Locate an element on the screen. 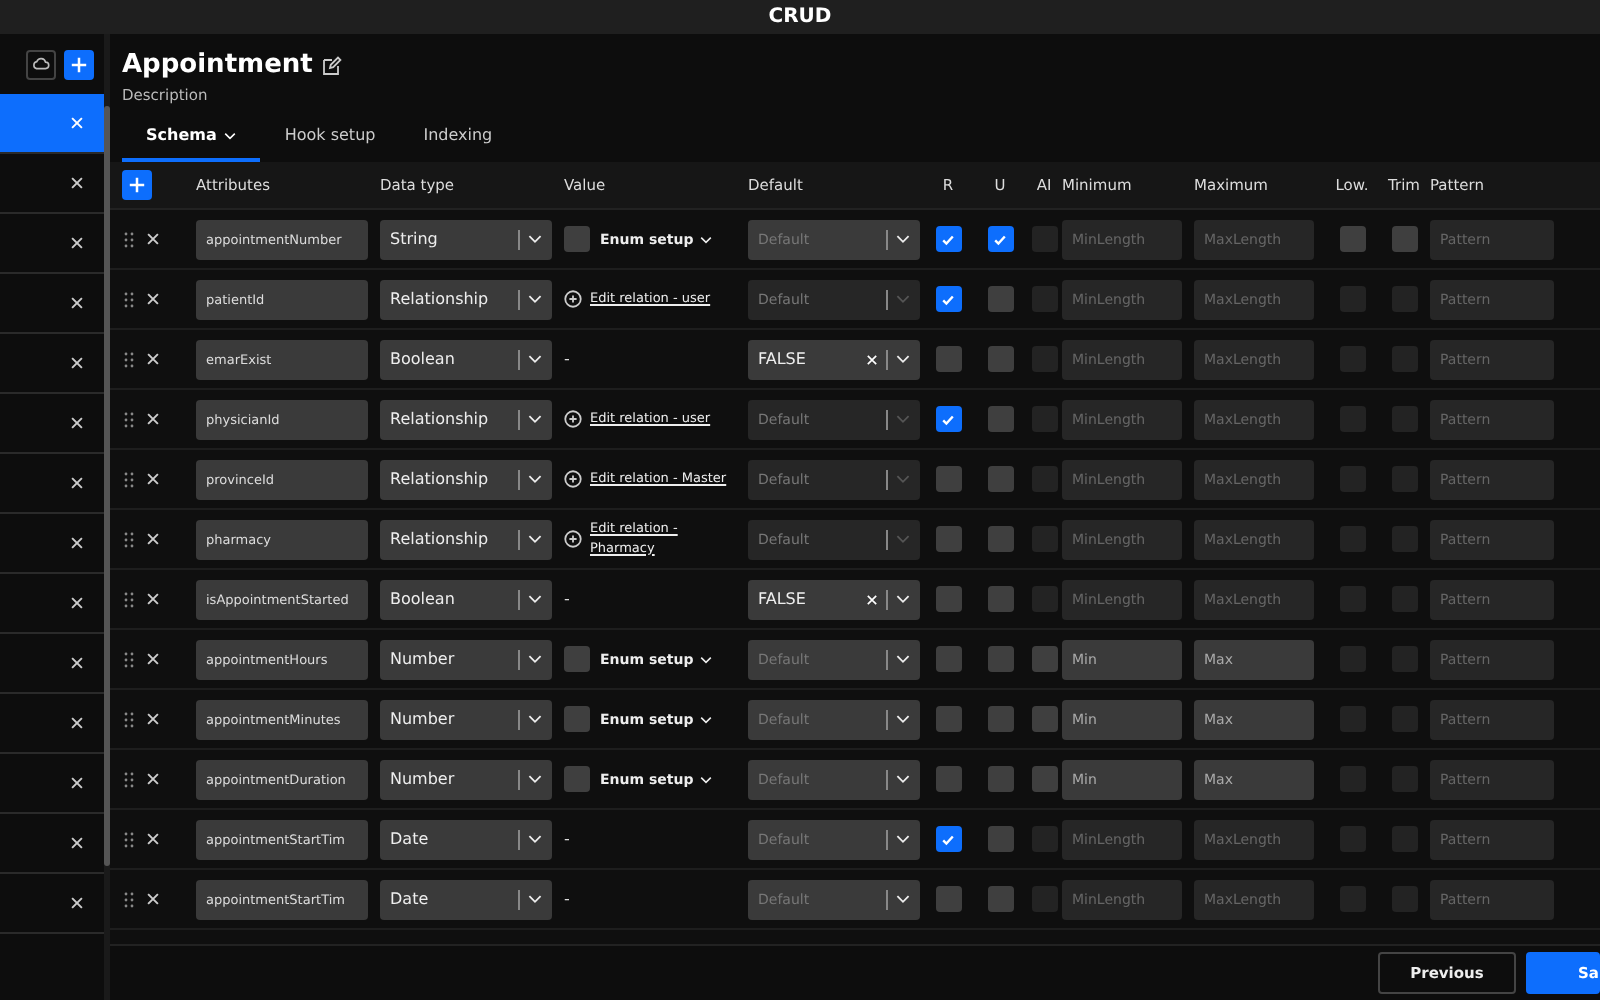 The width and height of the screenshot is (1600, 1000). add-button is located at coordinates (79, 65).